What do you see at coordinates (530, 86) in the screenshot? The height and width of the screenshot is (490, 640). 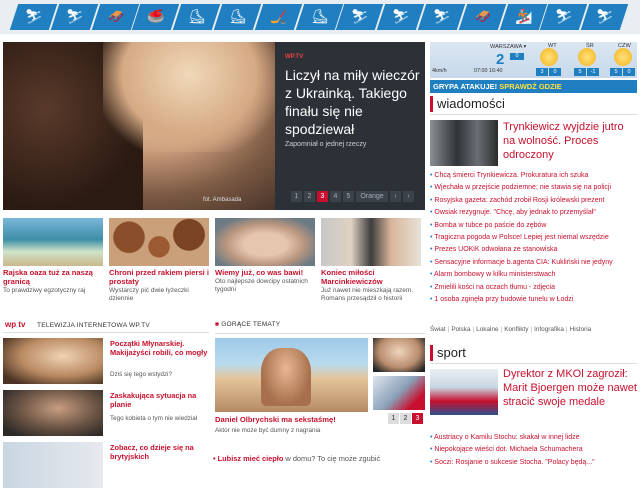 I see `flu-cta: SPRAWDŹ GDZIE` at bounding box center [530, 86].